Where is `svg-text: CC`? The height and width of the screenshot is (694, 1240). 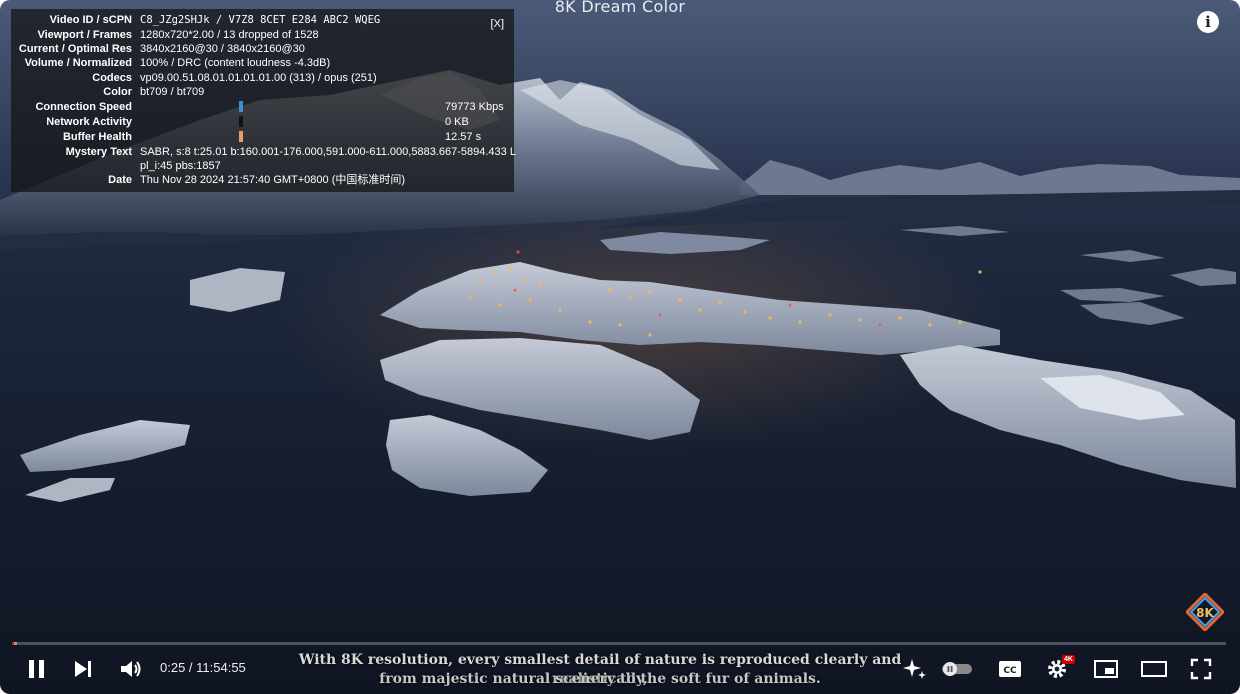 svg-text: CC is located at coordinates (1010, 671).